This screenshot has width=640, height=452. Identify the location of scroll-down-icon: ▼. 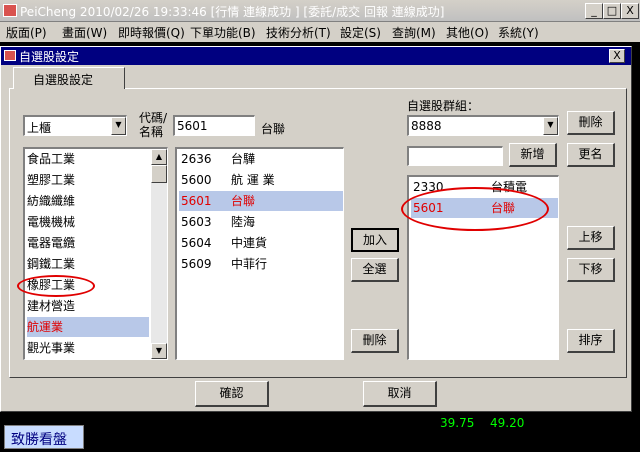
(159, 351).